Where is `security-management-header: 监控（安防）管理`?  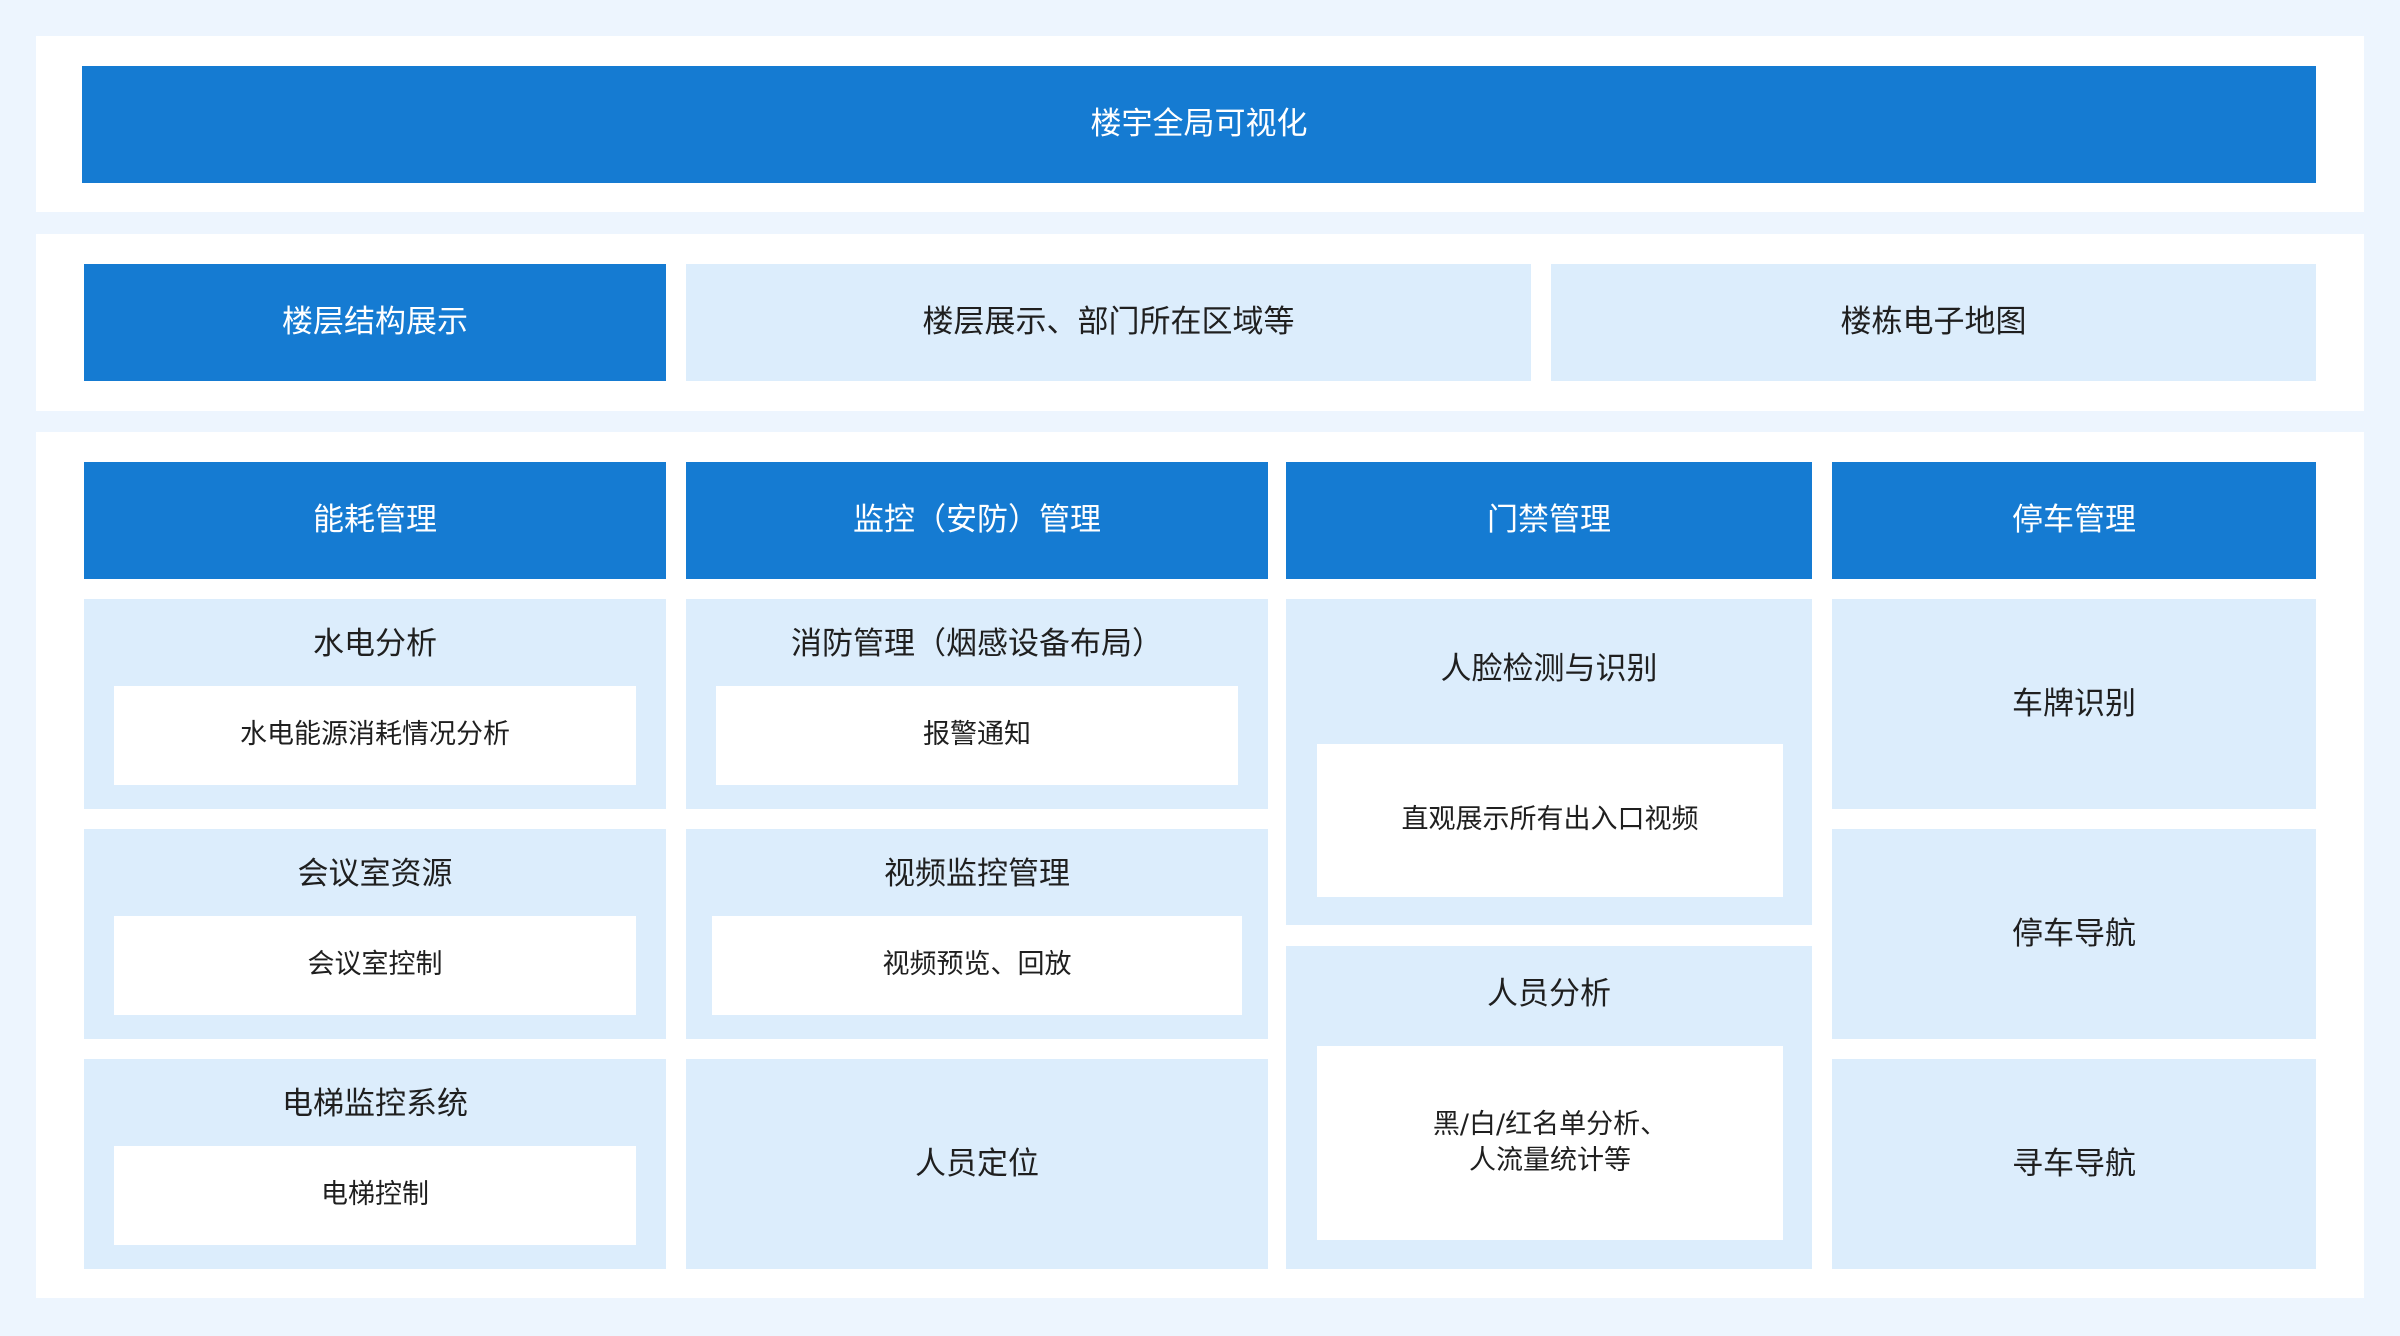
security-management-header: 监控（安防）管理 is located at coordinates (977, 520).